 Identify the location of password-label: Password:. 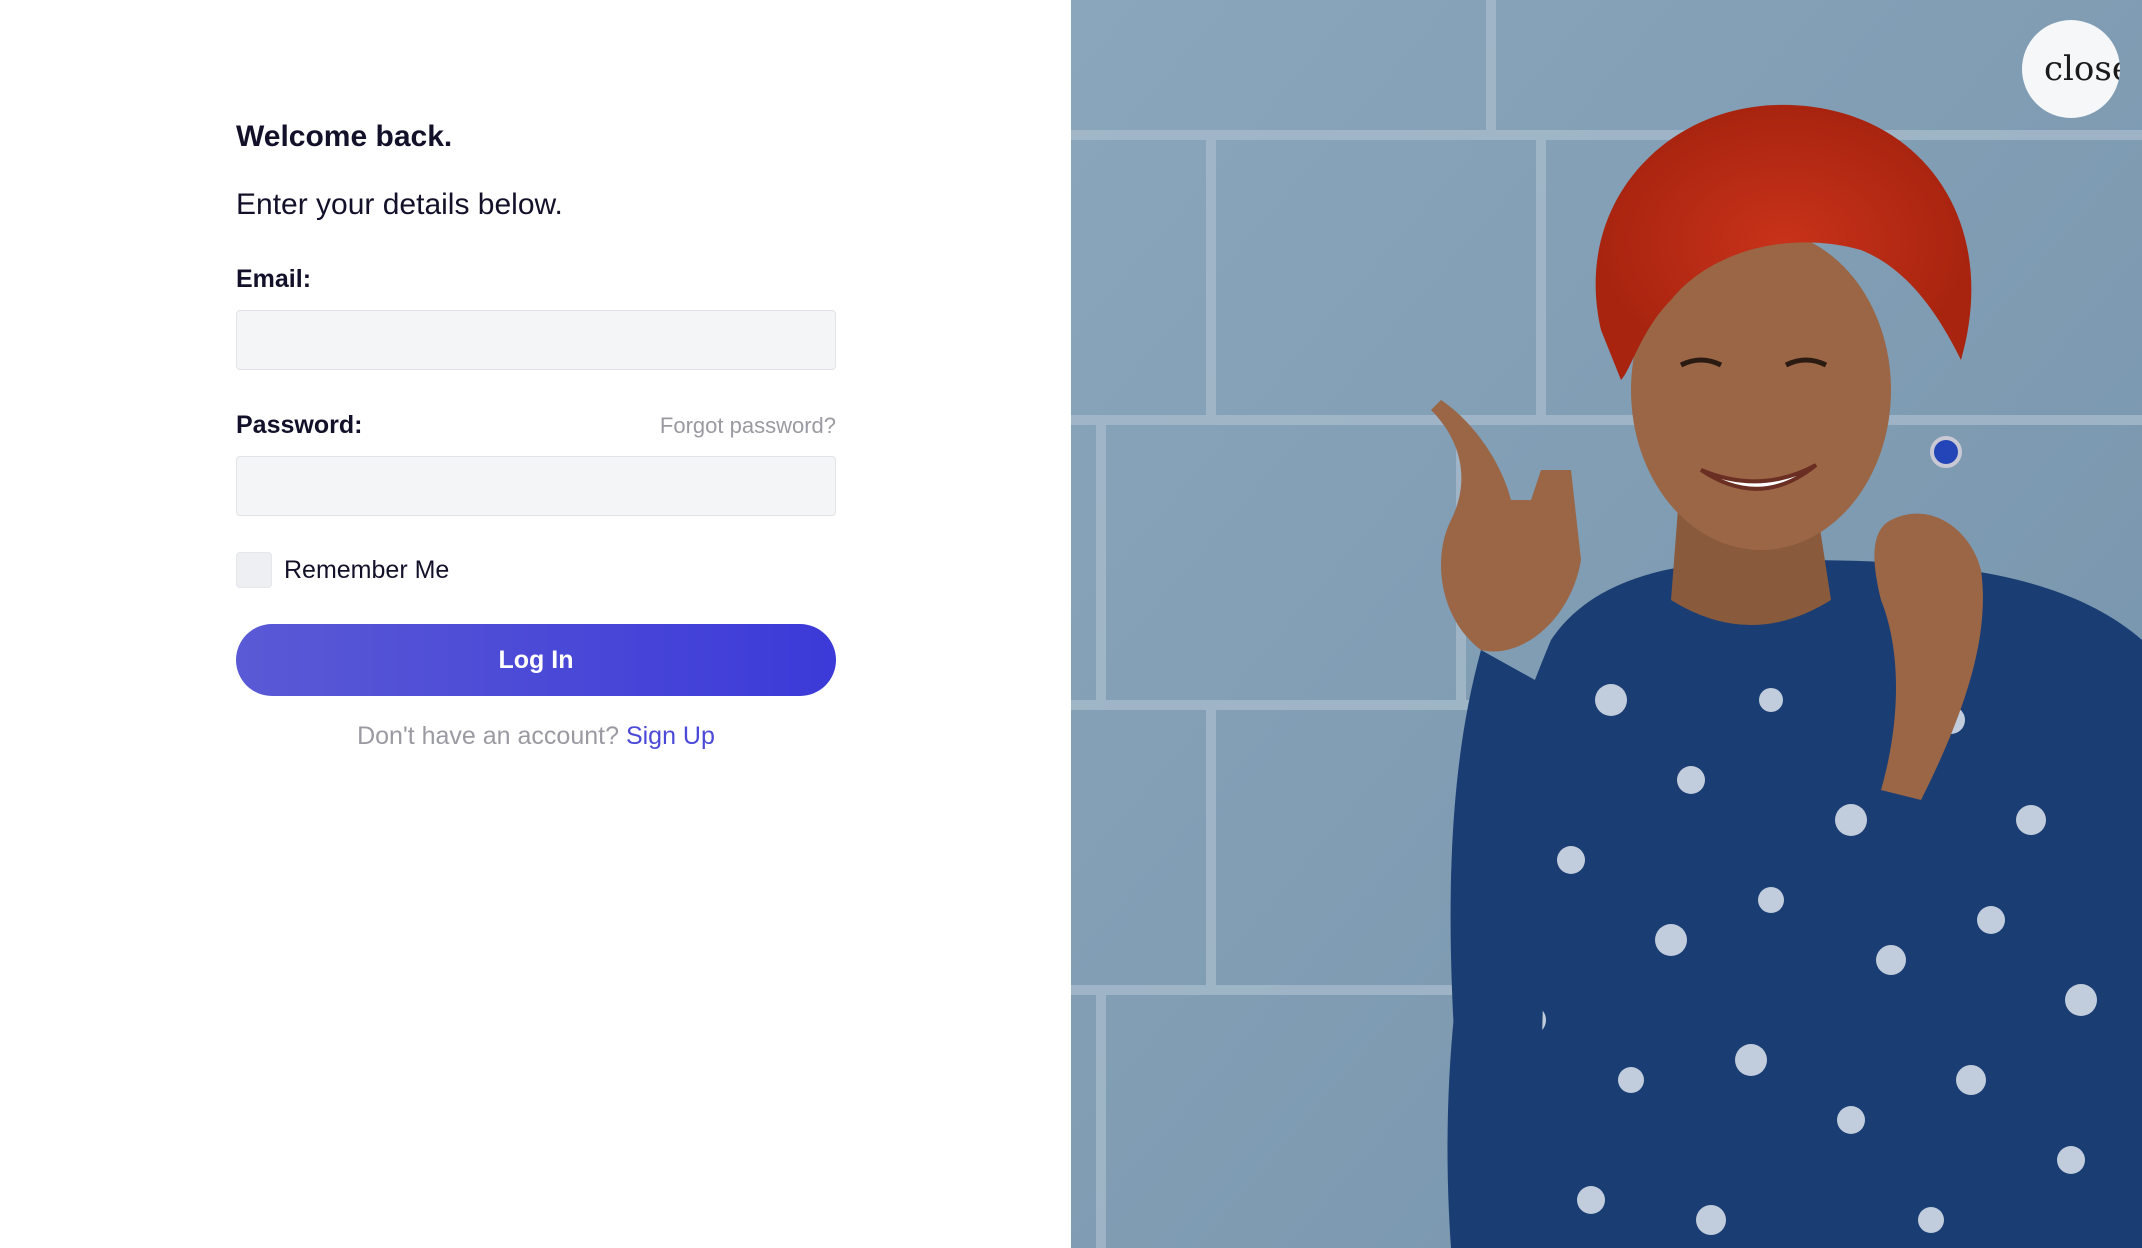
(299, 425).